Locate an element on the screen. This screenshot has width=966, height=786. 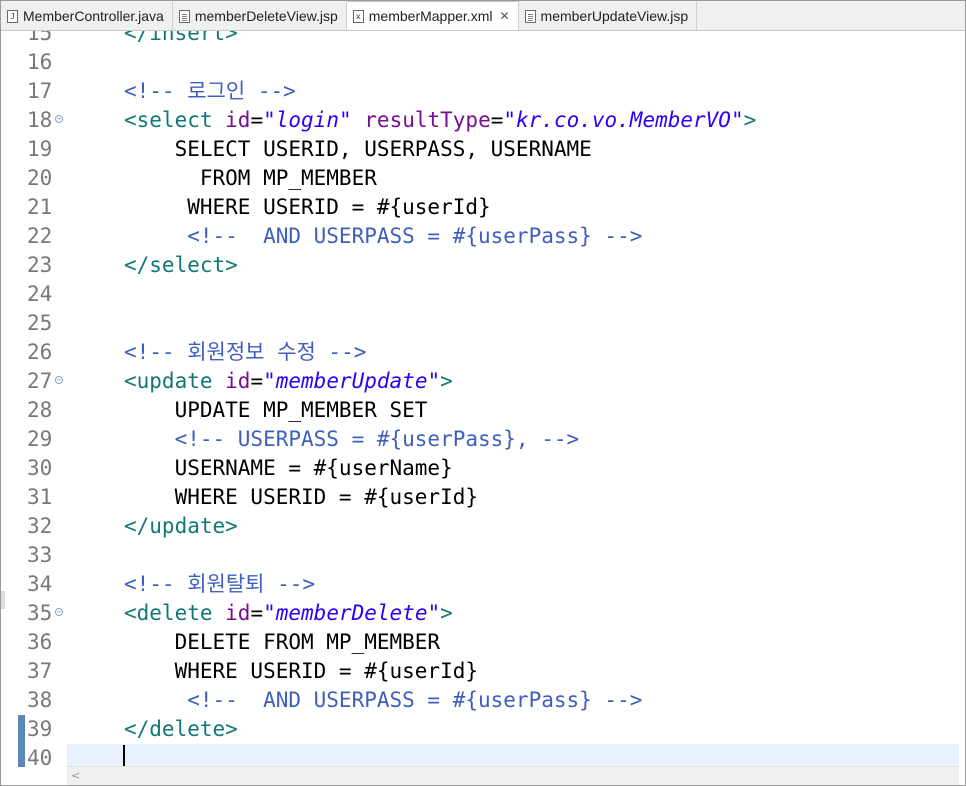
code-text: <!-- 로그인 --> is located at coordinates (210, 91).